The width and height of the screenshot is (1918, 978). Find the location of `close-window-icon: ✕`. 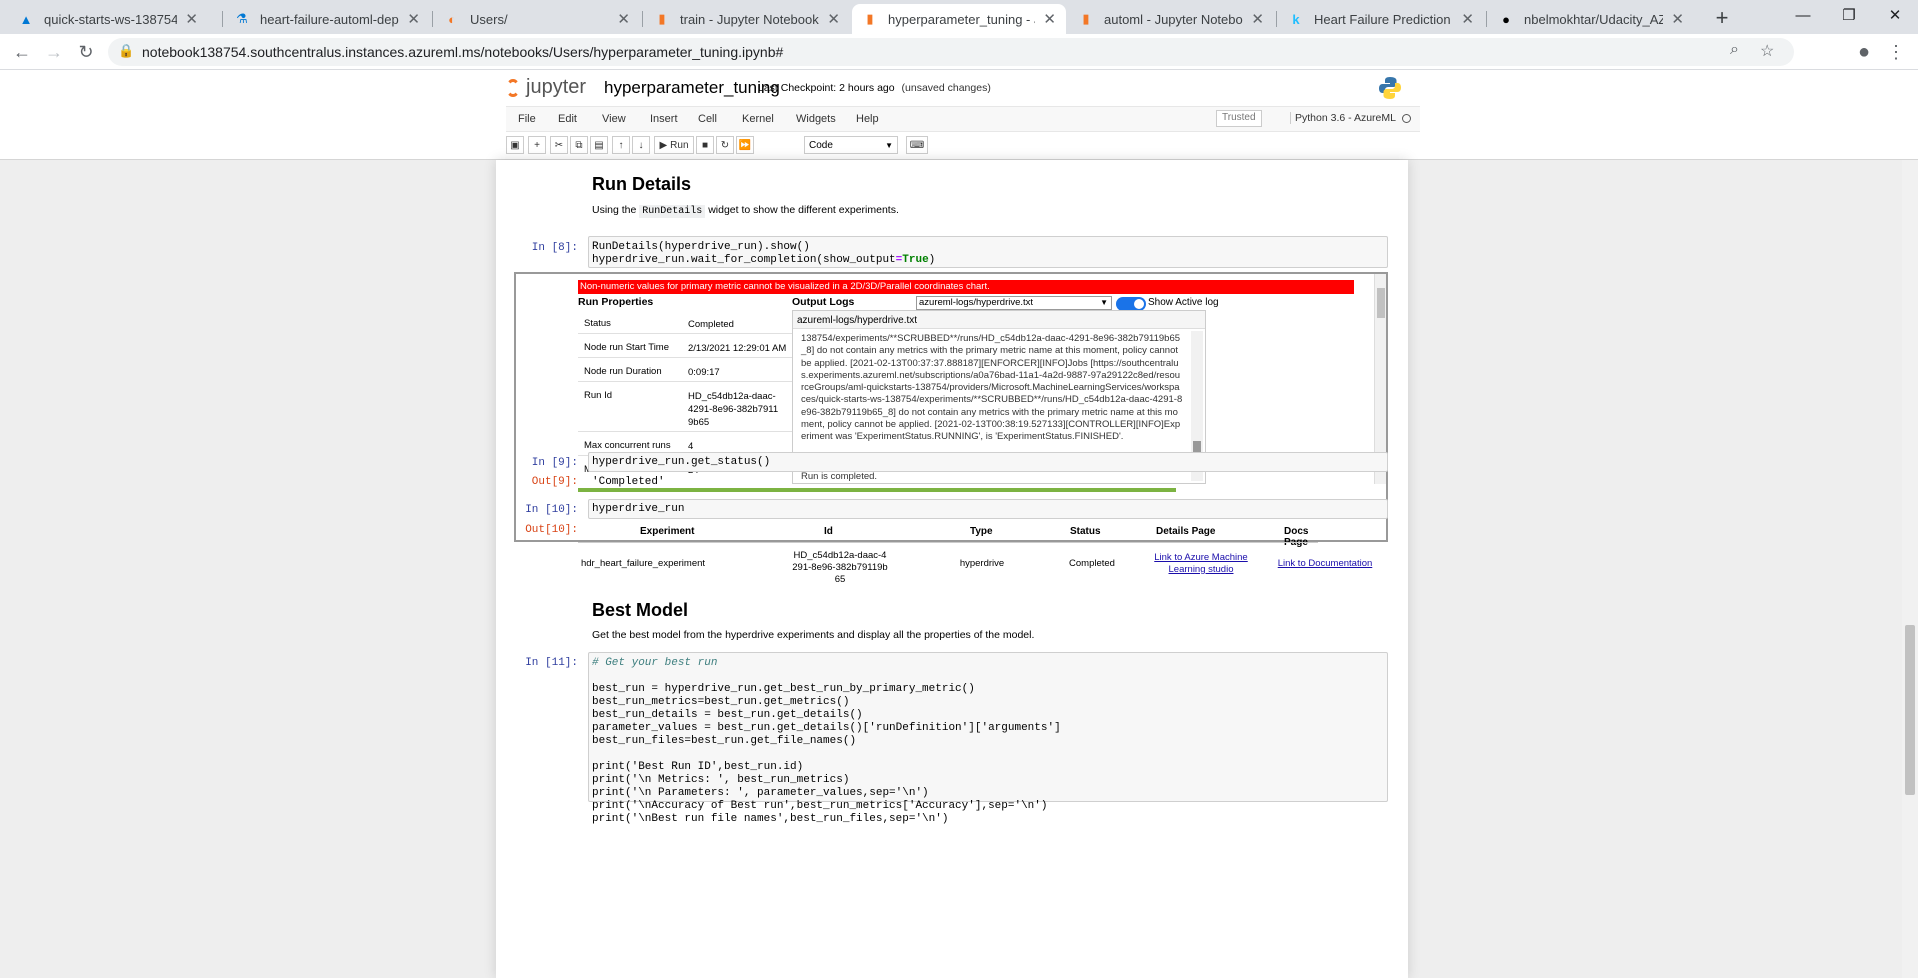

close-window-icon: ✕ is located at coordinates (1895, 15).